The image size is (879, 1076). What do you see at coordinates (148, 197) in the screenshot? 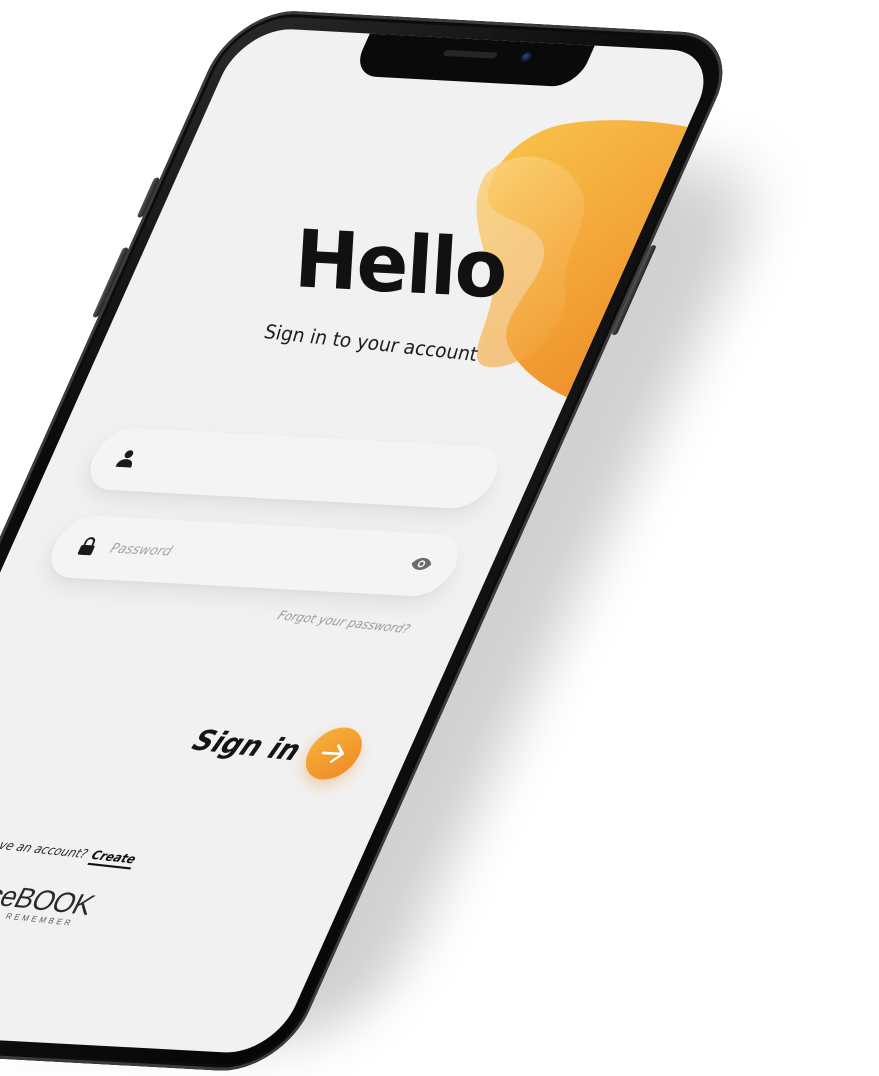
I see `side-button` at bounding box center [148, 197].